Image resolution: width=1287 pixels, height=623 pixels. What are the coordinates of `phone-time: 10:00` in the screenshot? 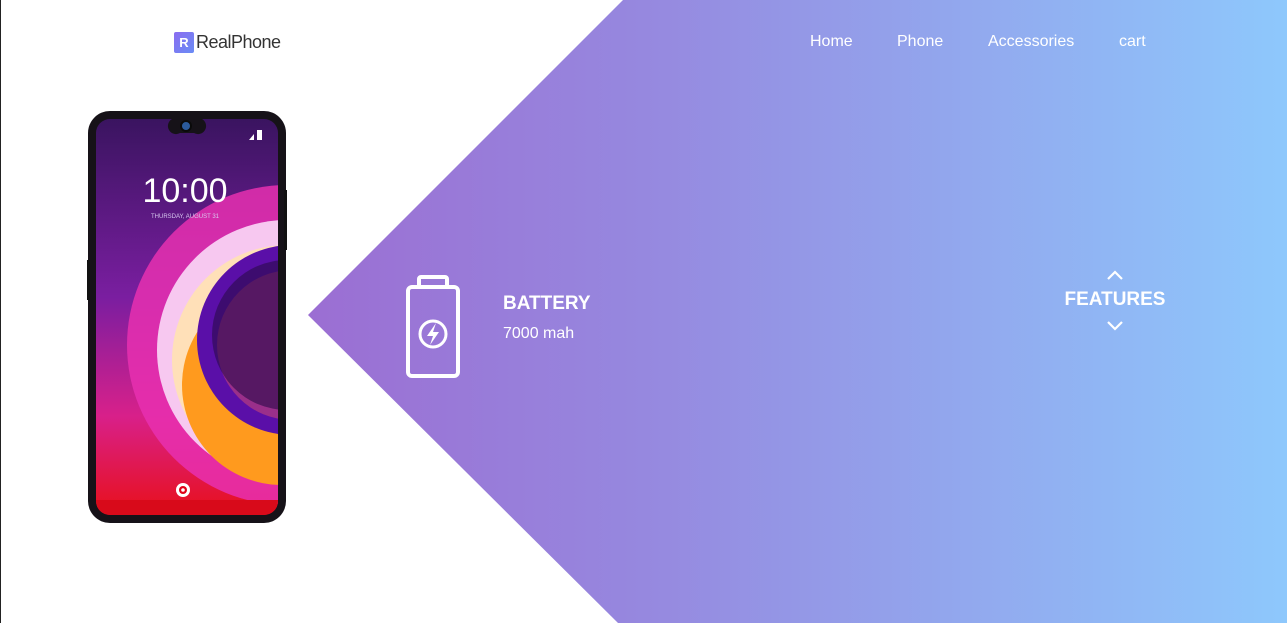 It's located at (184, 191).